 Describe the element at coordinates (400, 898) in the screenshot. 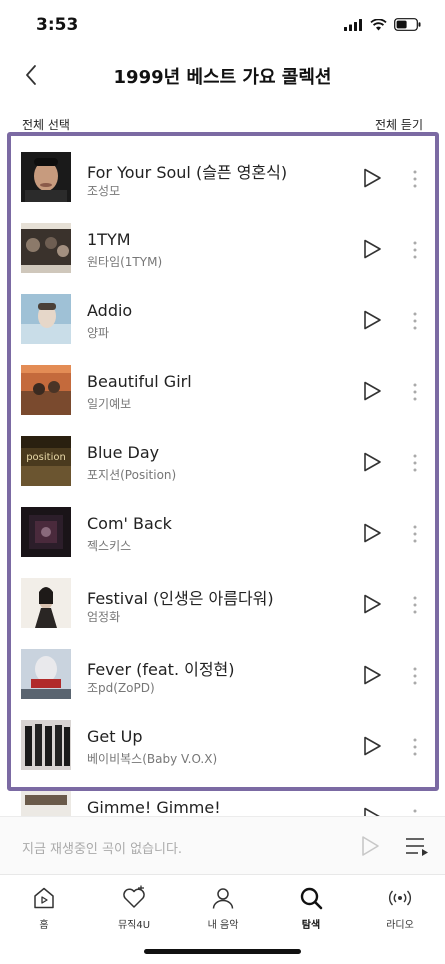

I see `radio-icon` at that location.